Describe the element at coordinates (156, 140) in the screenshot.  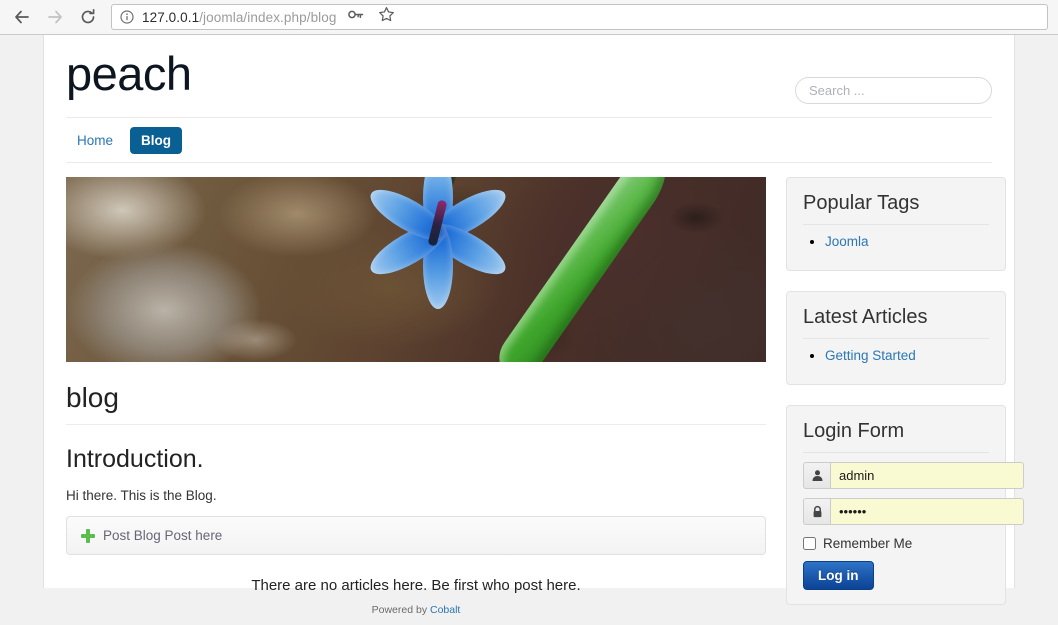
I see `nav-item-blog: Blog` at that location.